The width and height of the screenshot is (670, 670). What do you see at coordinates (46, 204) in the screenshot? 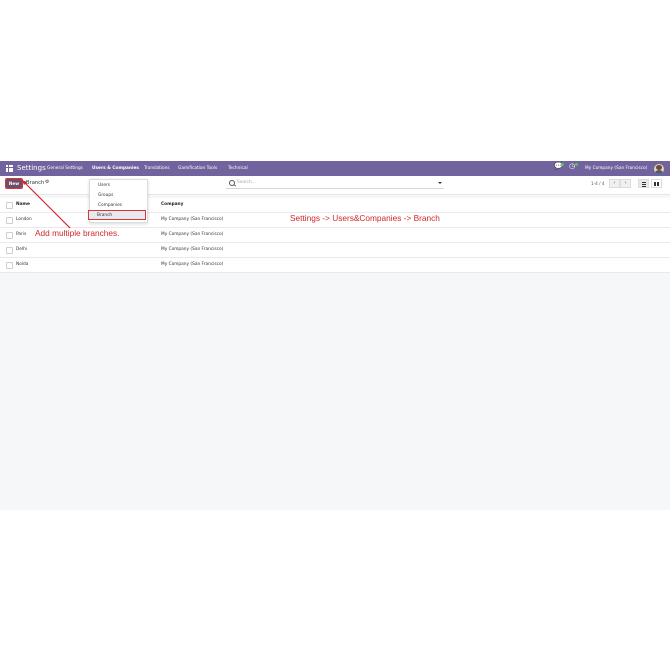
I see `annotation-arrow` at bounding box center [46, 204].